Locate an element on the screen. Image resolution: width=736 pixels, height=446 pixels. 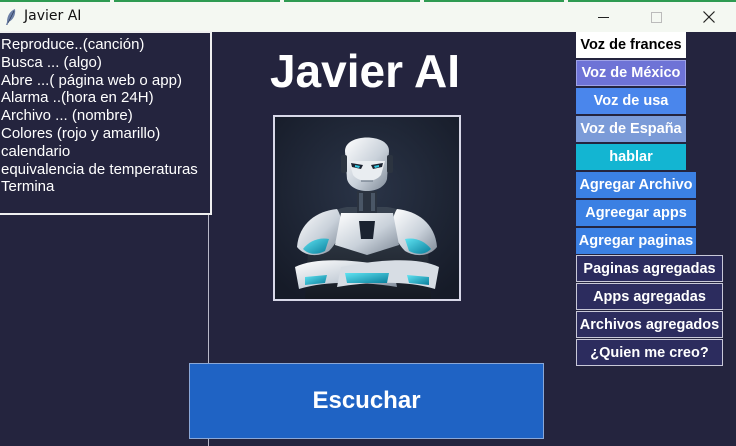
robot-illustration is located at coordinates (367, 208).